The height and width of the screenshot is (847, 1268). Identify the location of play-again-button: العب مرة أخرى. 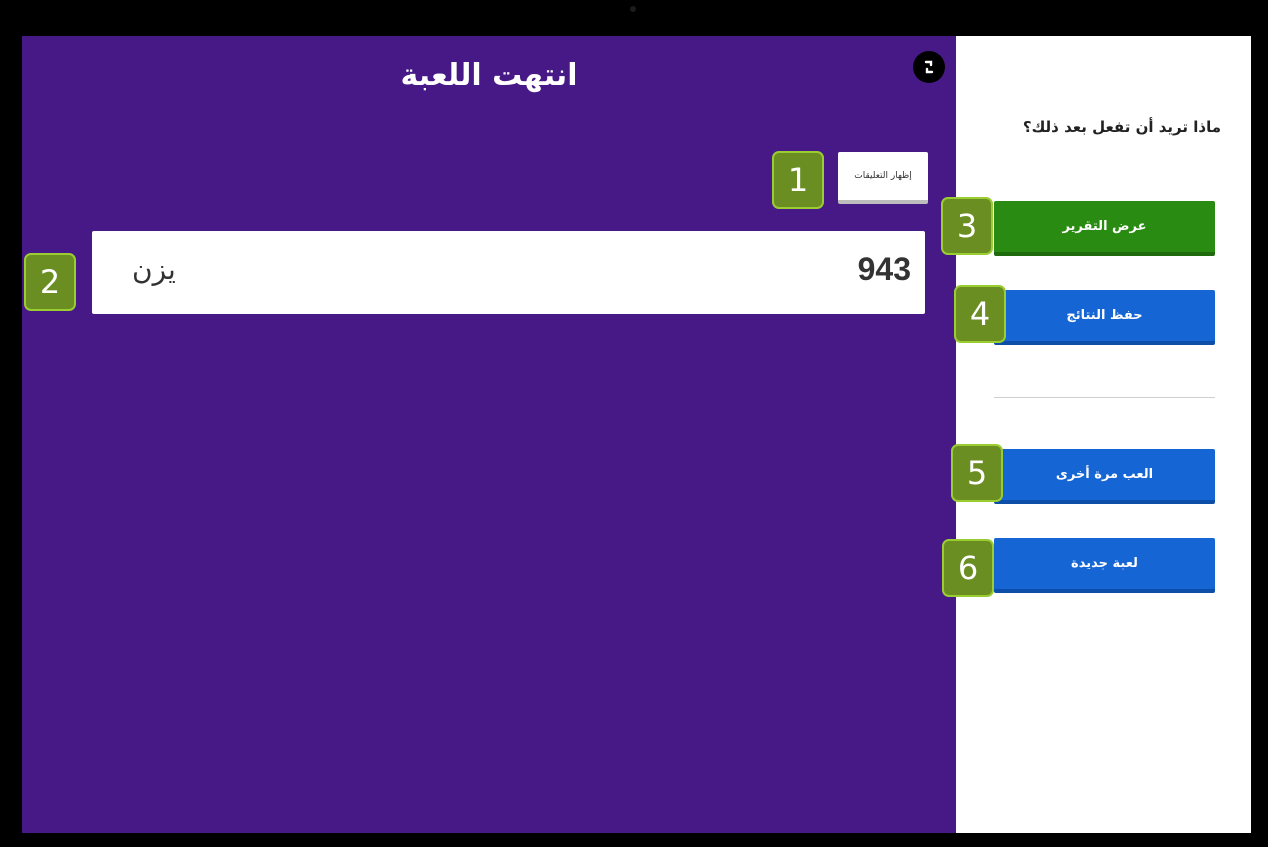
(1104, 476).